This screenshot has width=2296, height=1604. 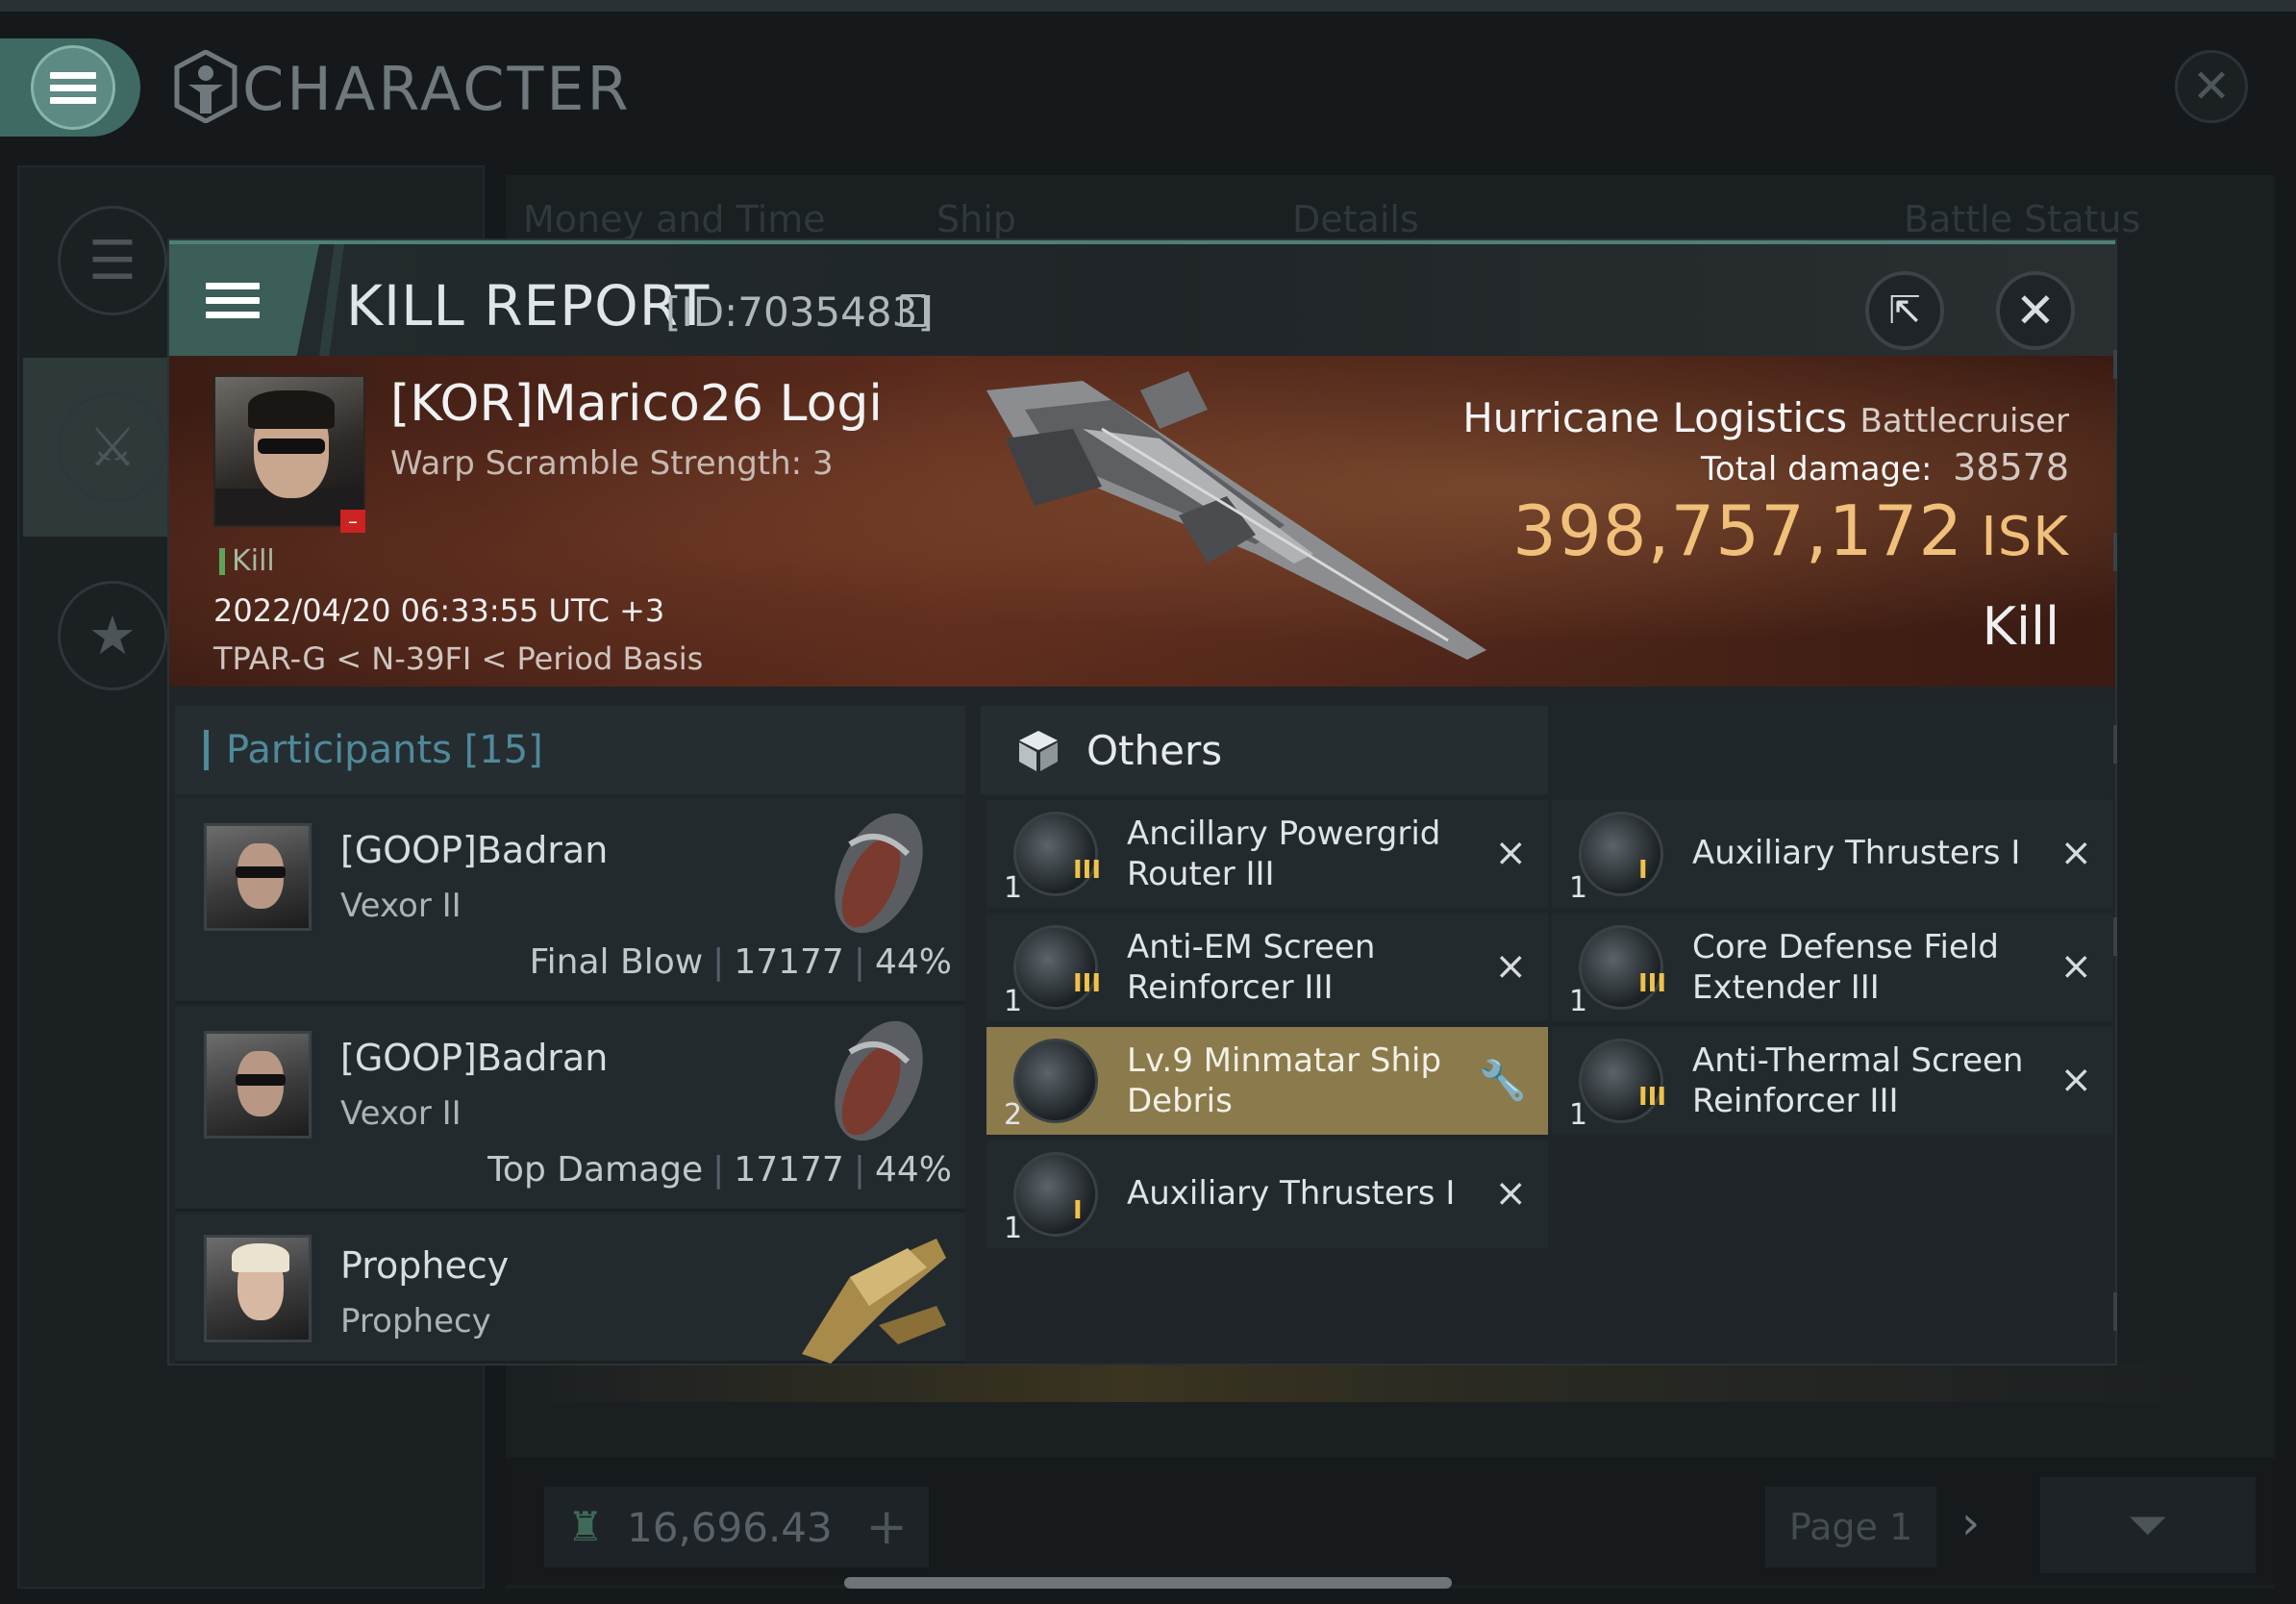 I want to click on column-header-ship: Ship, so click(x=976, y=219).